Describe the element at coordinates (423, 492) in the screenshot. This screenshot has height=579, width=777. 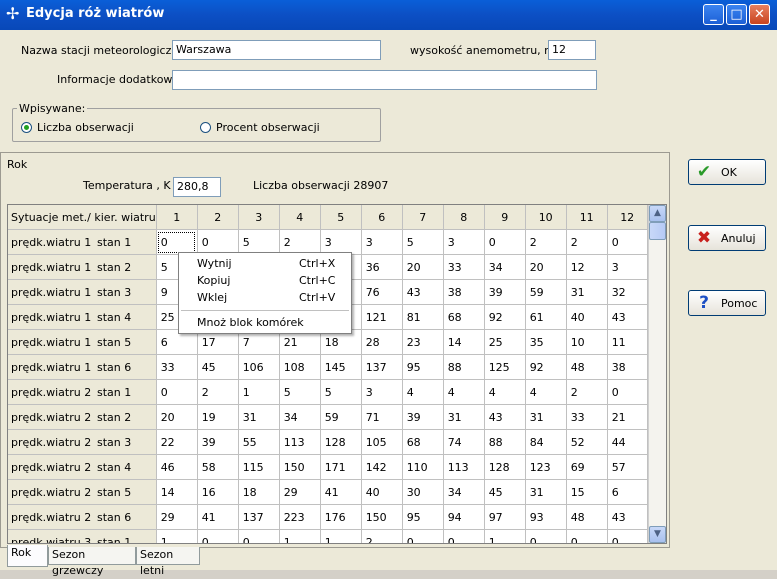
I see `table-cell: 30` at that location.